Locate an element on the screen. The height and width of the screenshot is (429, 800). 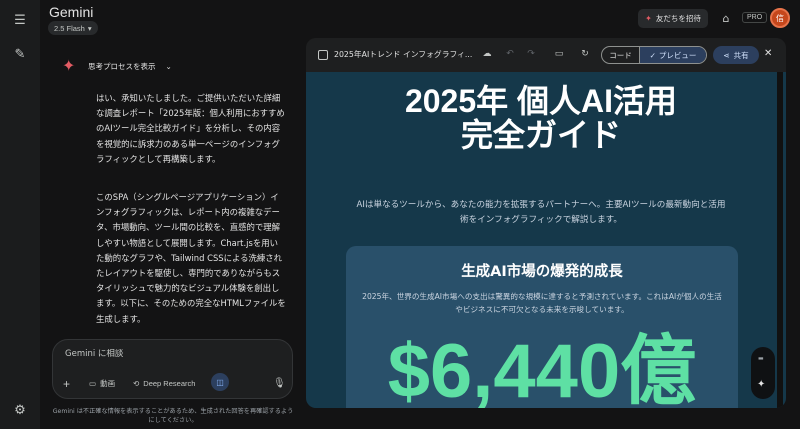
refresh-icon: ↻ is located at coordinates (585, 54).